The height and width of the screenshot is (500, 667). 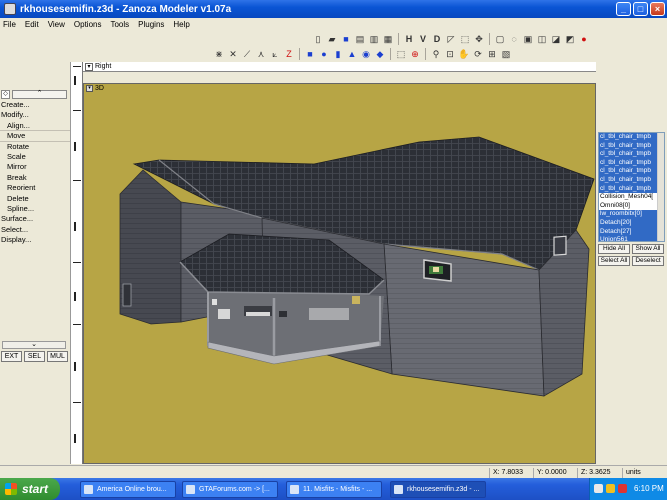 I want to click on scale-axis-icon: ⟀, so click(x=275, y=54).